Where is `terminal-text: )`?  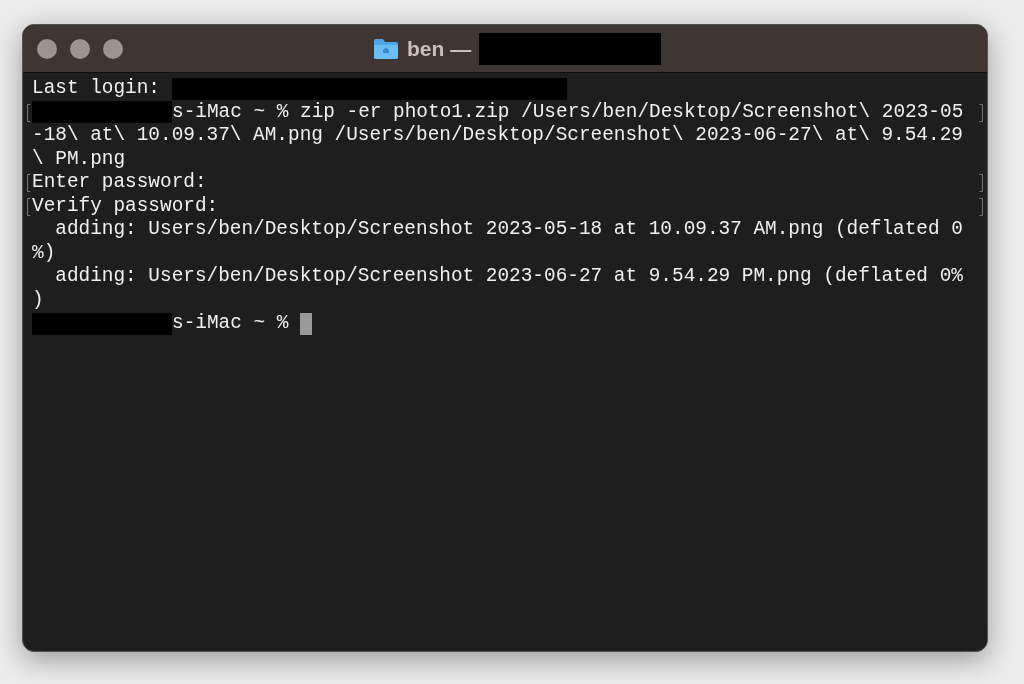
terminal-text: ) is located at coordinates (38, 300).